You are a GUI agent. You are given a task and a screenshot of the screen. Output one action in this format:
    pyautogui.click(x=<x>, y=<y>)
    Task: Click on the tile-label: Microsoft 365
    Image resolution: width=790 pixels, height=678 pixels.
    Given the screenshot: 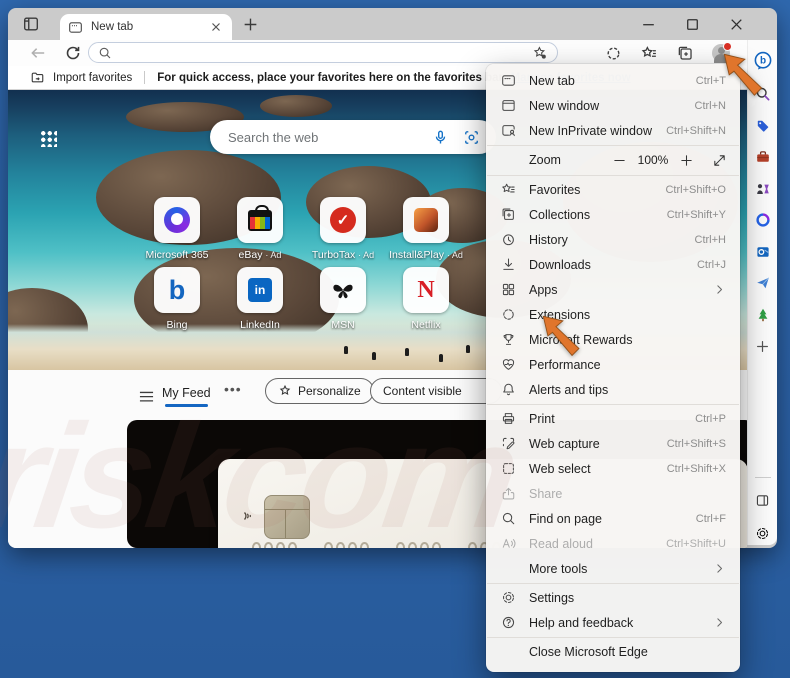 What is the action you would take?
    pyautogui.click(x=177, y=255)
    